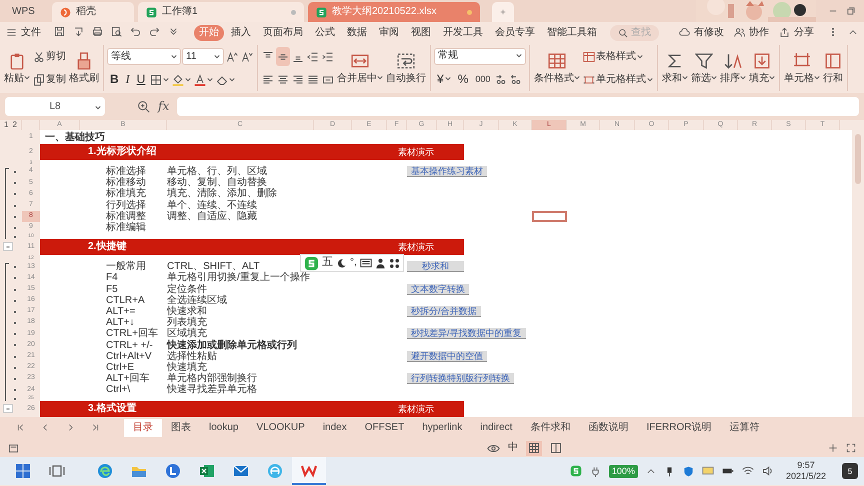 The width and height of the screenshot is (864, 486). Describe the element at coordinates (463, 79) in the screenshot. I see `percent-button: %` at that location.